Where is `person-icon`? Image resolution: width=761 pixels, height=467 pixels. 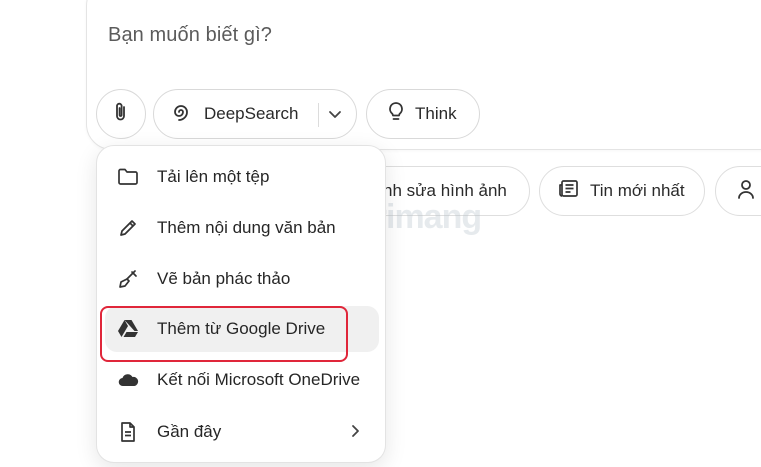 person-icon is located at coordinates (746, 191).